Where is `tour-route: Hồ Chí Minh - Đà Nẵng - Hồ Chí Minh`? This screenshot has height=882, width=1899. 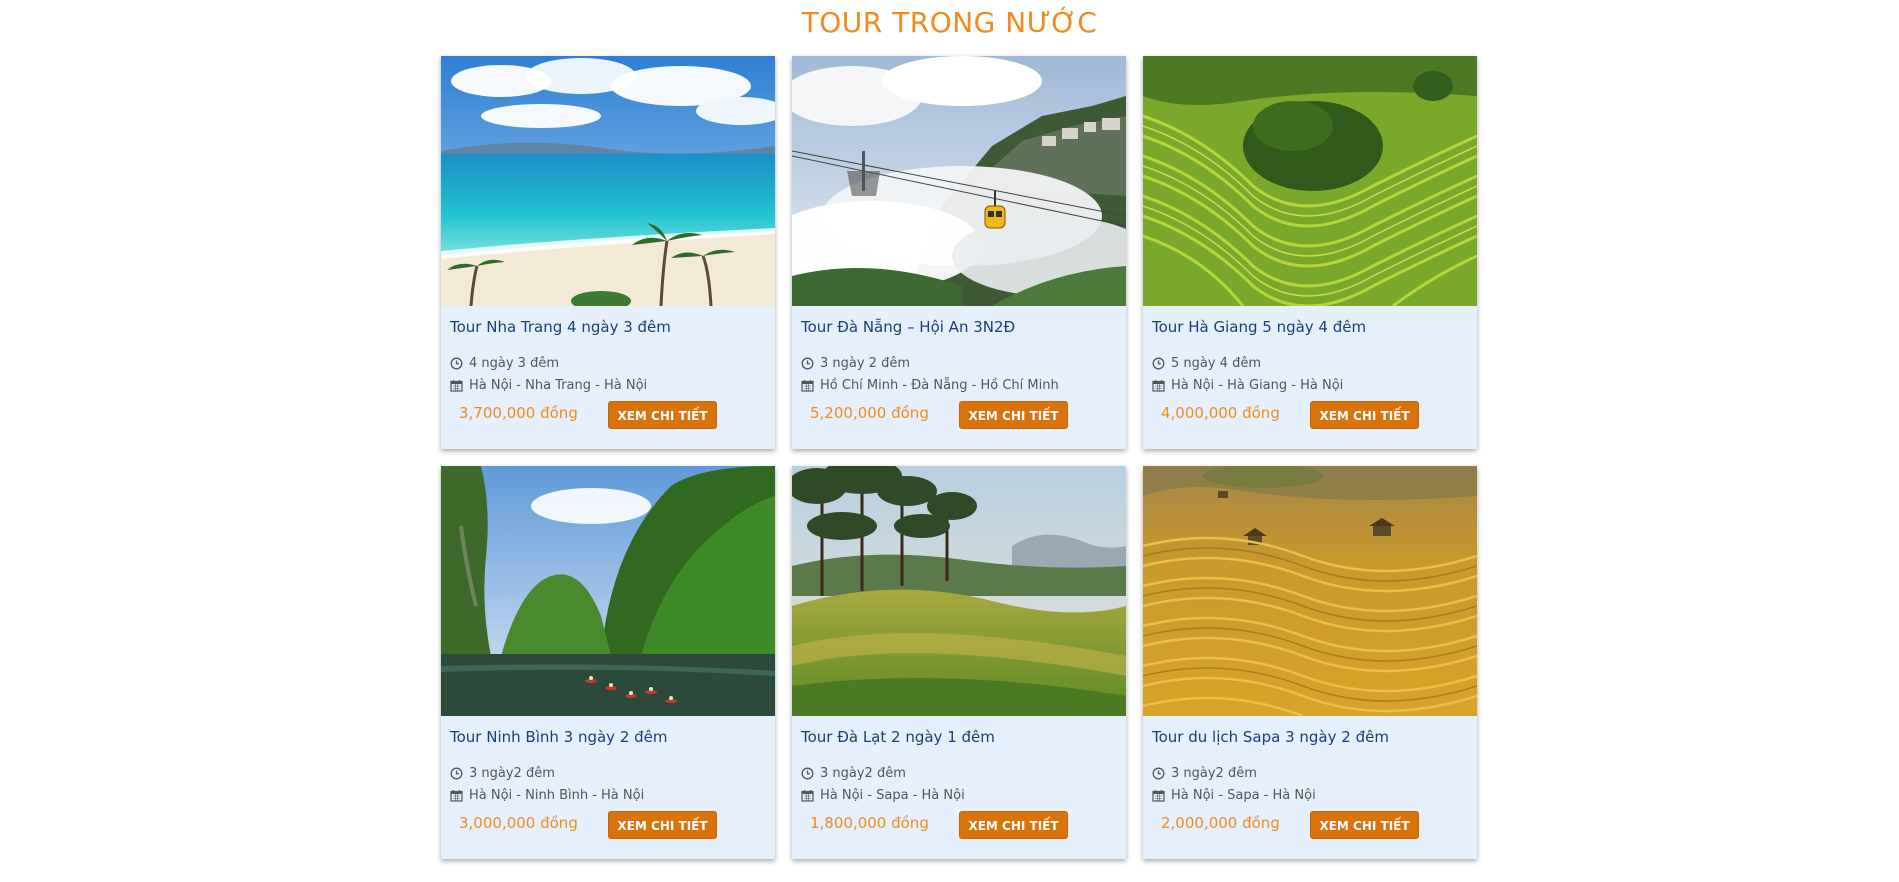
tour-route: Hồ Chí Minh - Đà Nẵng - Hồ Chí Minh is located at coordinates (930, 385).